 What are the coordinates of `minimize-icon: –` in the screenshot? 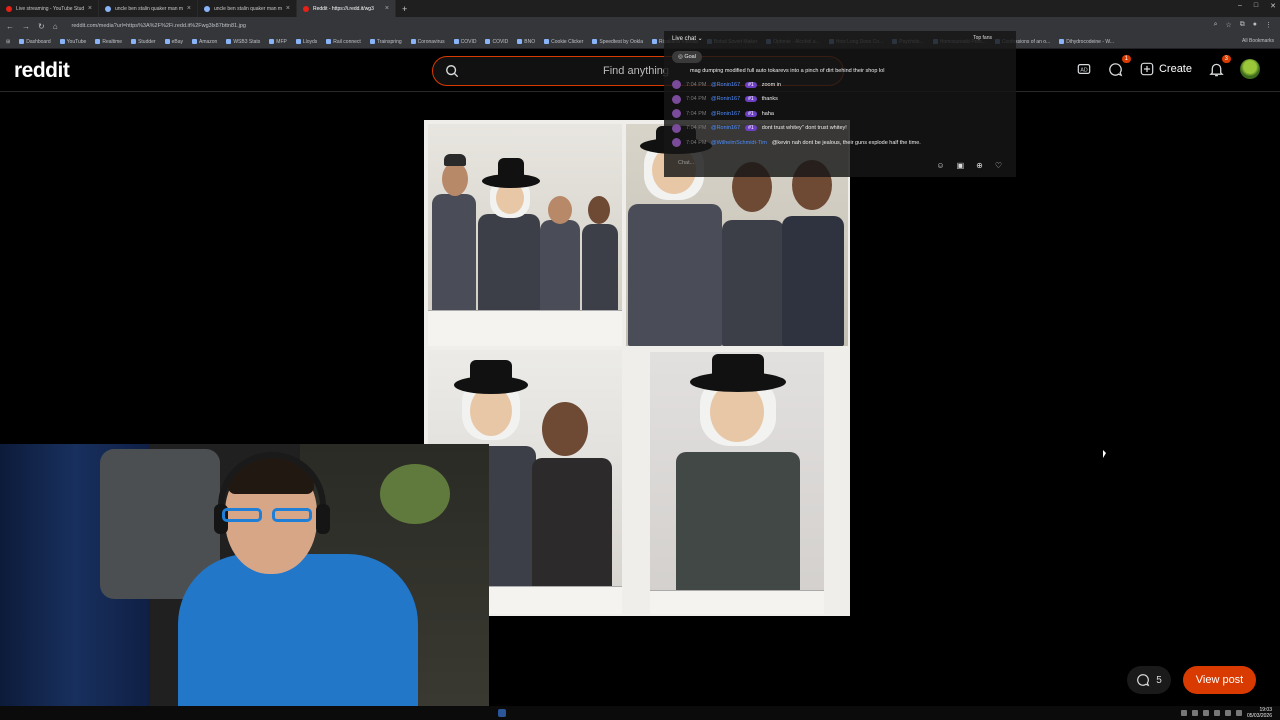 It's located at (1240, 6).